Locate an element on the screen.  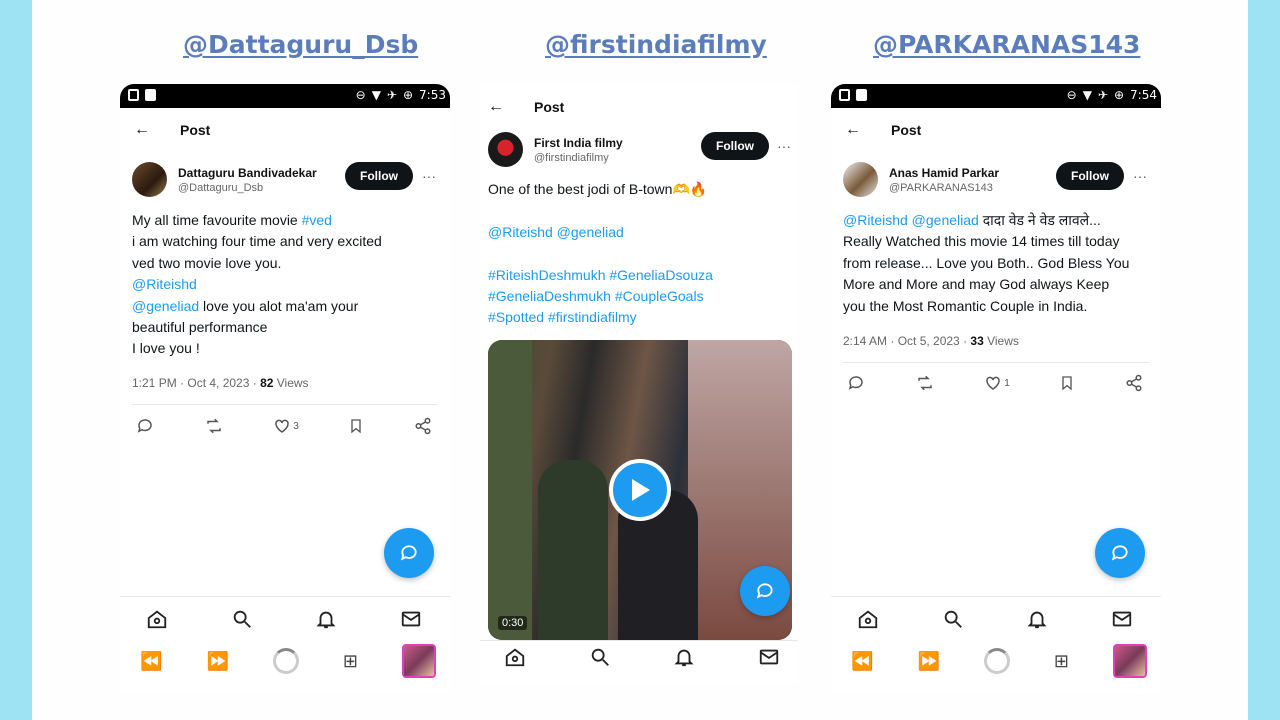
hashtag-links: #Spotted #firstindiafilmy is located at coordinates (600, 317).